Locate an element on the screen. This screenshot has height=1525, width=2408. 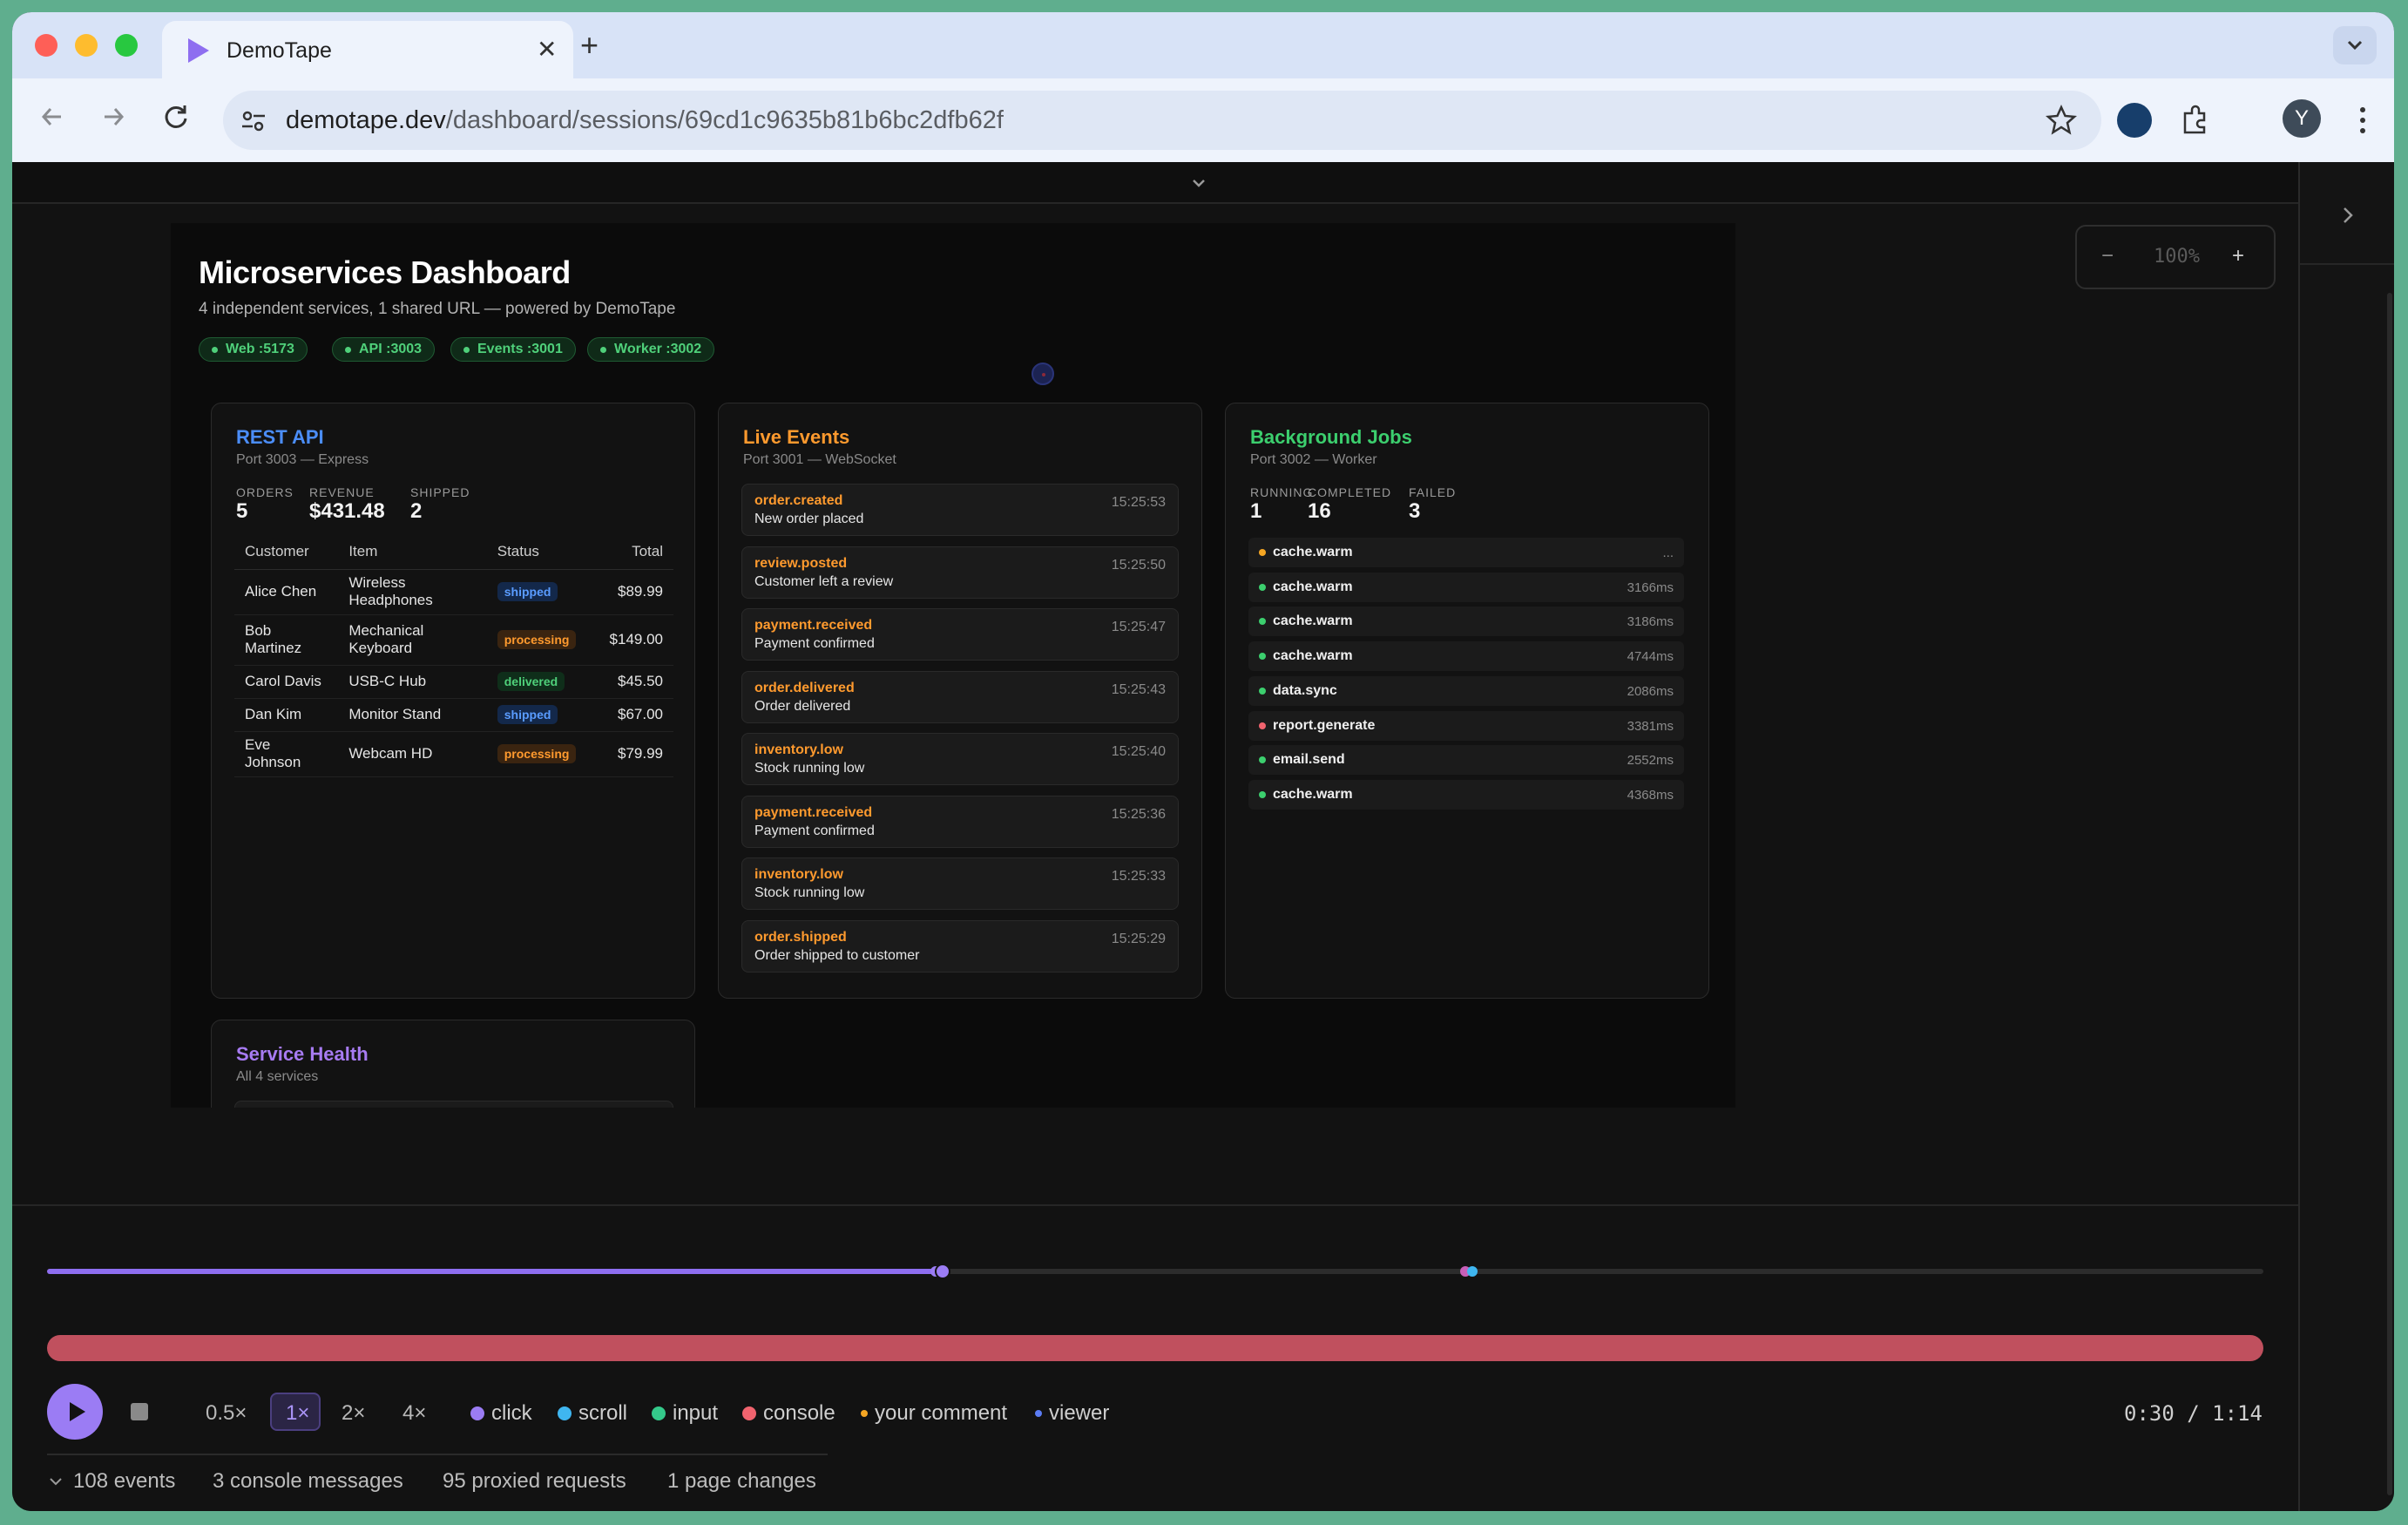
zoom-in-button: + is located at coordinates (2238, 256).